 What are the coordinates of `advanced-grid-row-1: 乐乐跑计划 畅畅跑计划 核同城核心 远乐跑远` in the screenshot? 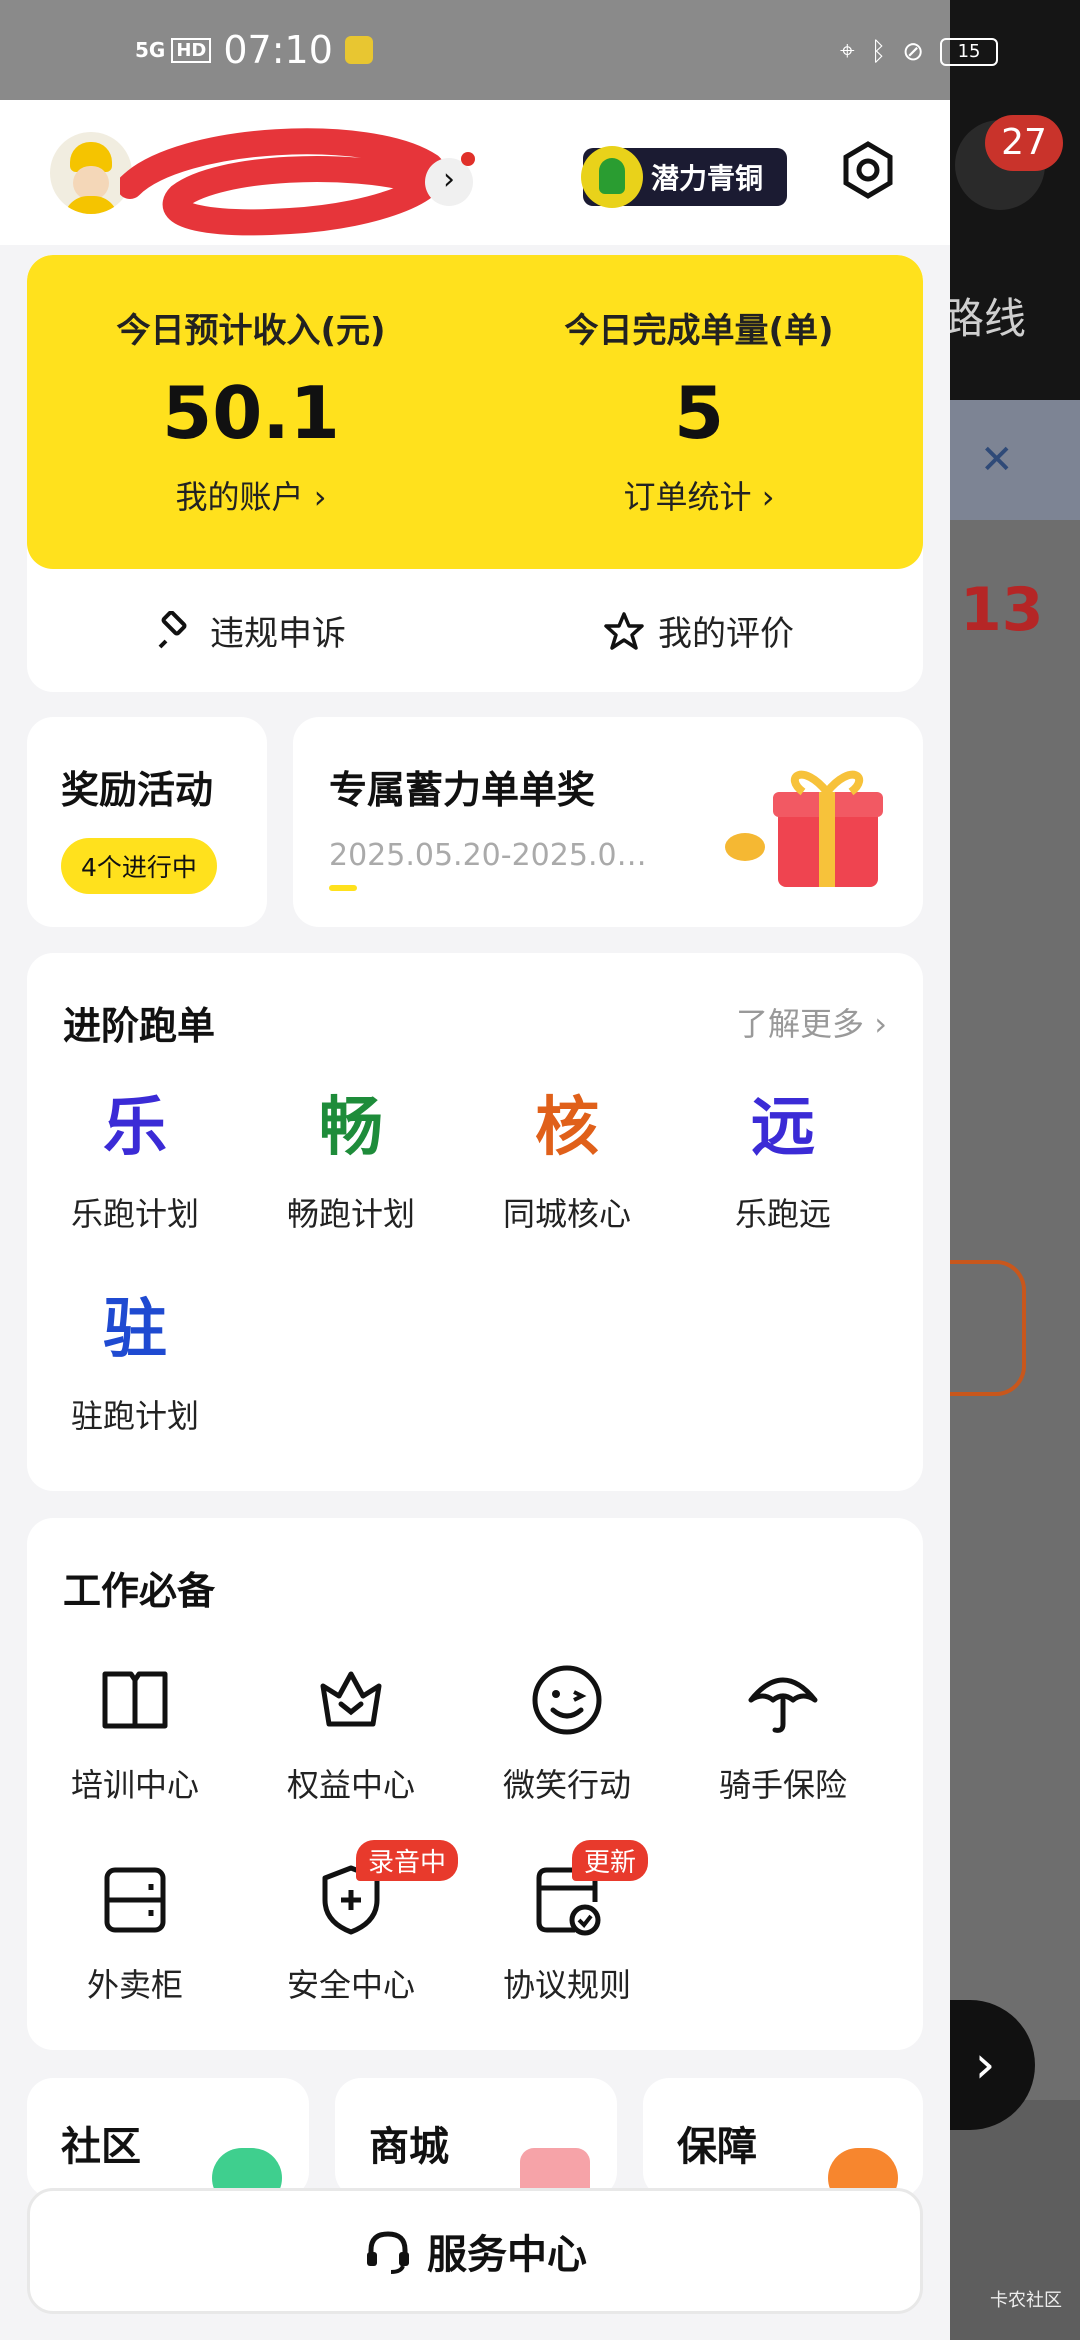 It's located at (475, 1159).